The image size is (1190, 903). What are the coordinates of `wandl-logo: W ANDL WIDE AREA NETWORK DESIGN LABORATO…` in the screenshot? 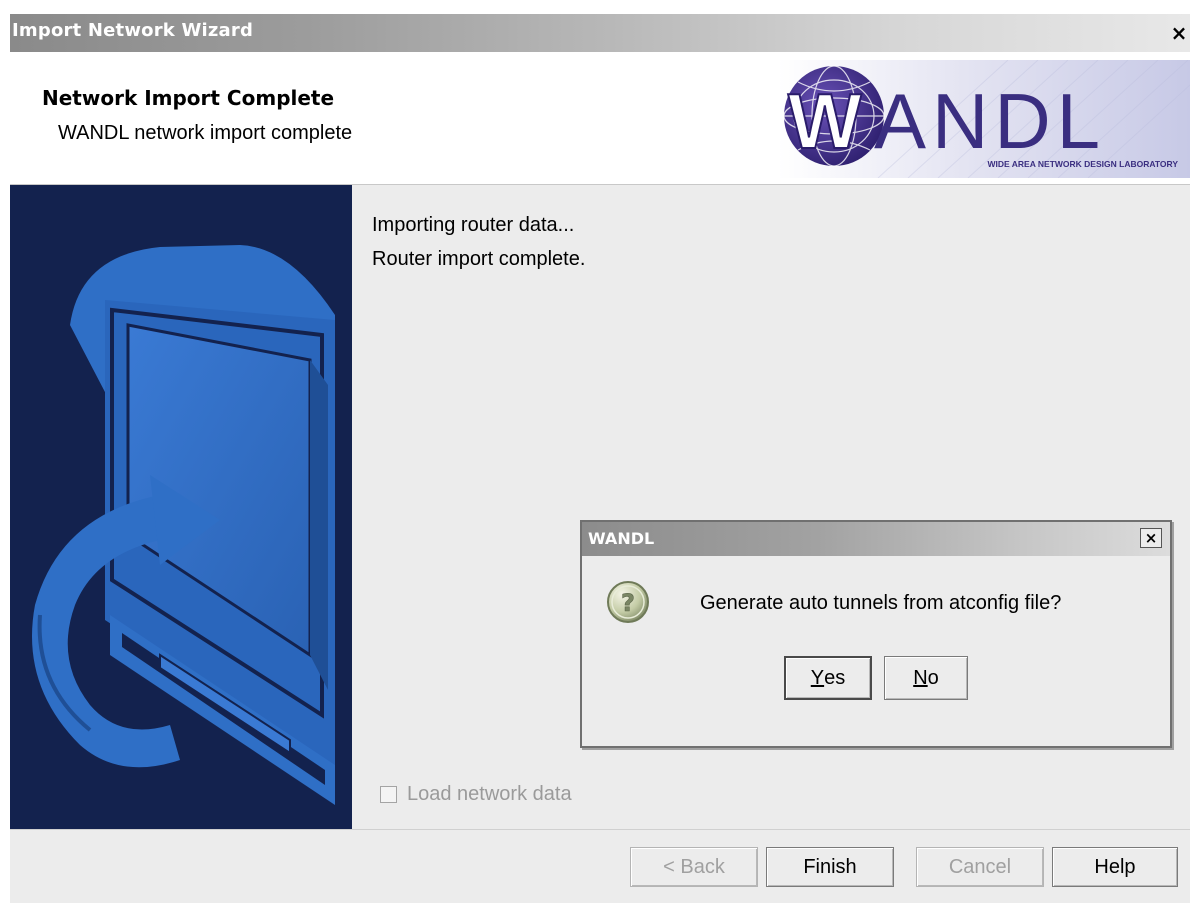 It's located at (984, 119).